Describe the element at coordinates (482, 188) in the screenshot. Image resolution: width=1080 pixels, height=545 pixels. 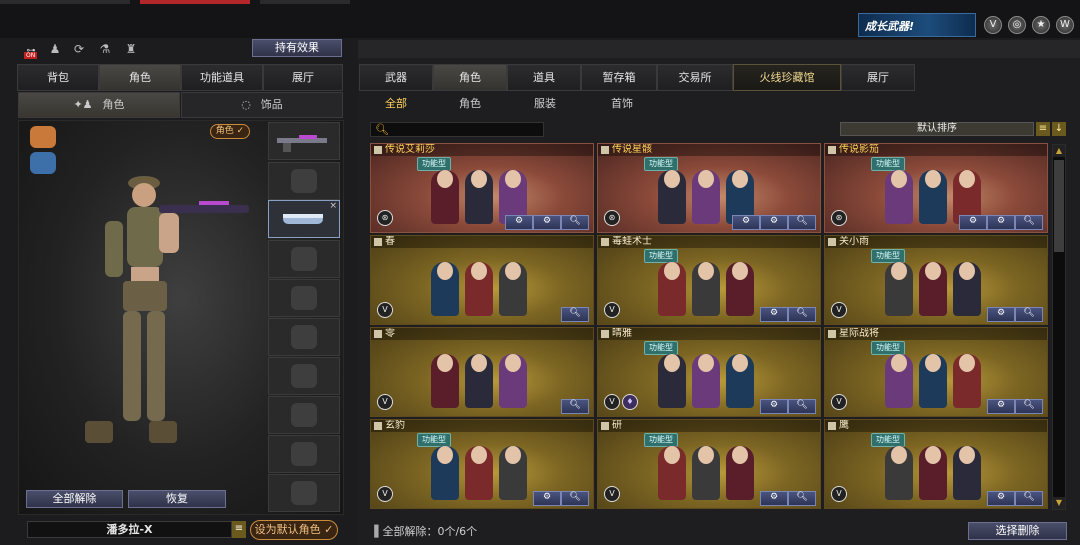
I see `character-card: 传说艾莉莎 功能型 ⊛ 🔍︎ ⚙︎ ⚙︎` at that location.